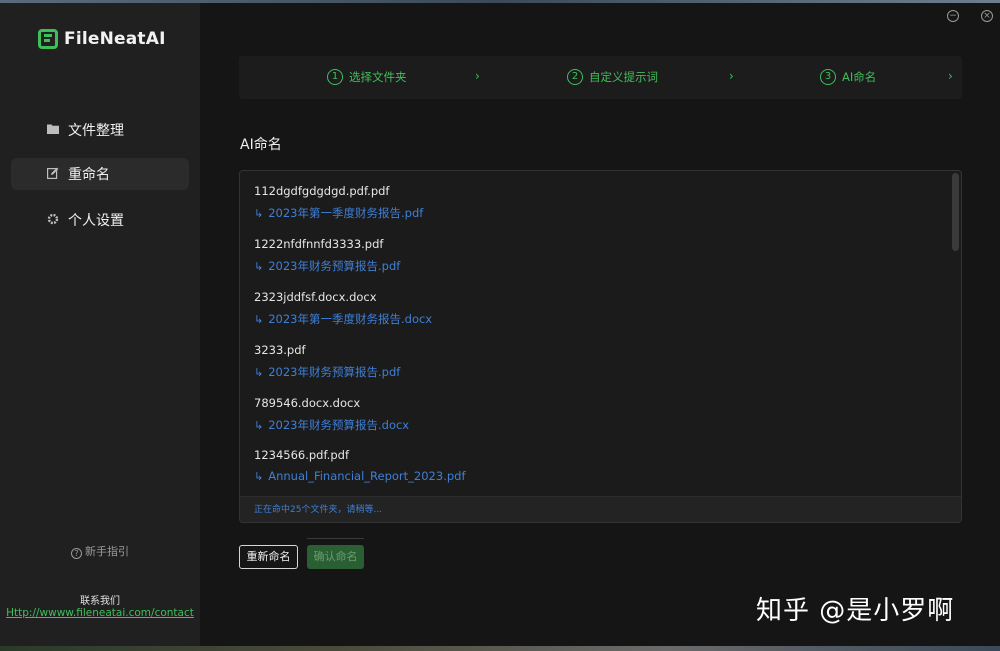  I want to click on step-ai-naming: 3 AI命名, so click(848, 77).